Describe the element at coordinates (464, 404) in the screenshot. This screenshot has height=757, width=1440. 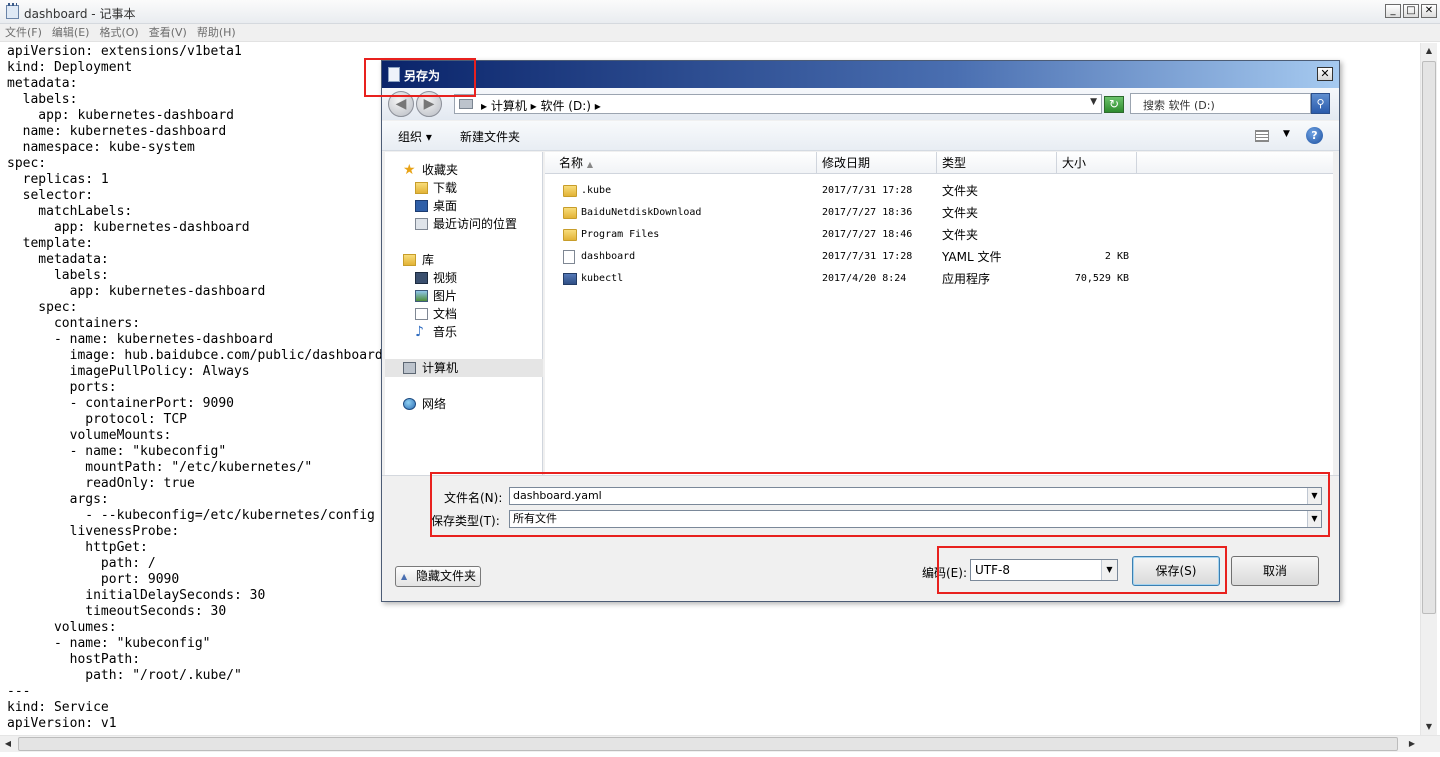
I see `nav-network: 网络` at that location.